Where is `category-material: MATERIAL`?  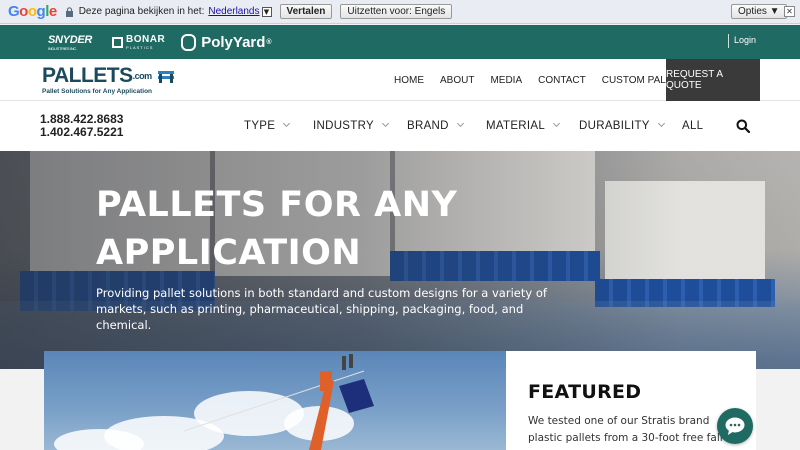
category-material: MATERIAL is located at coordinates (523, 125).